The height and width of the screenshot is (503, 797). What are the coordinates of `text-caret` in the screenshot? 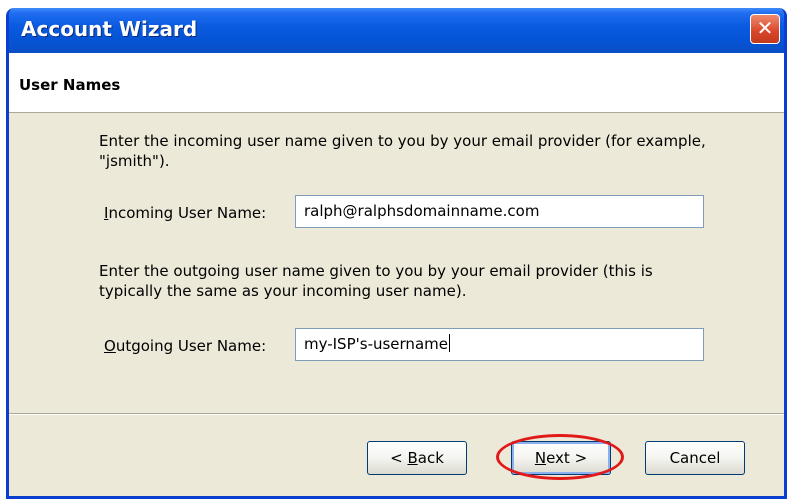 It's located at (449, 343).